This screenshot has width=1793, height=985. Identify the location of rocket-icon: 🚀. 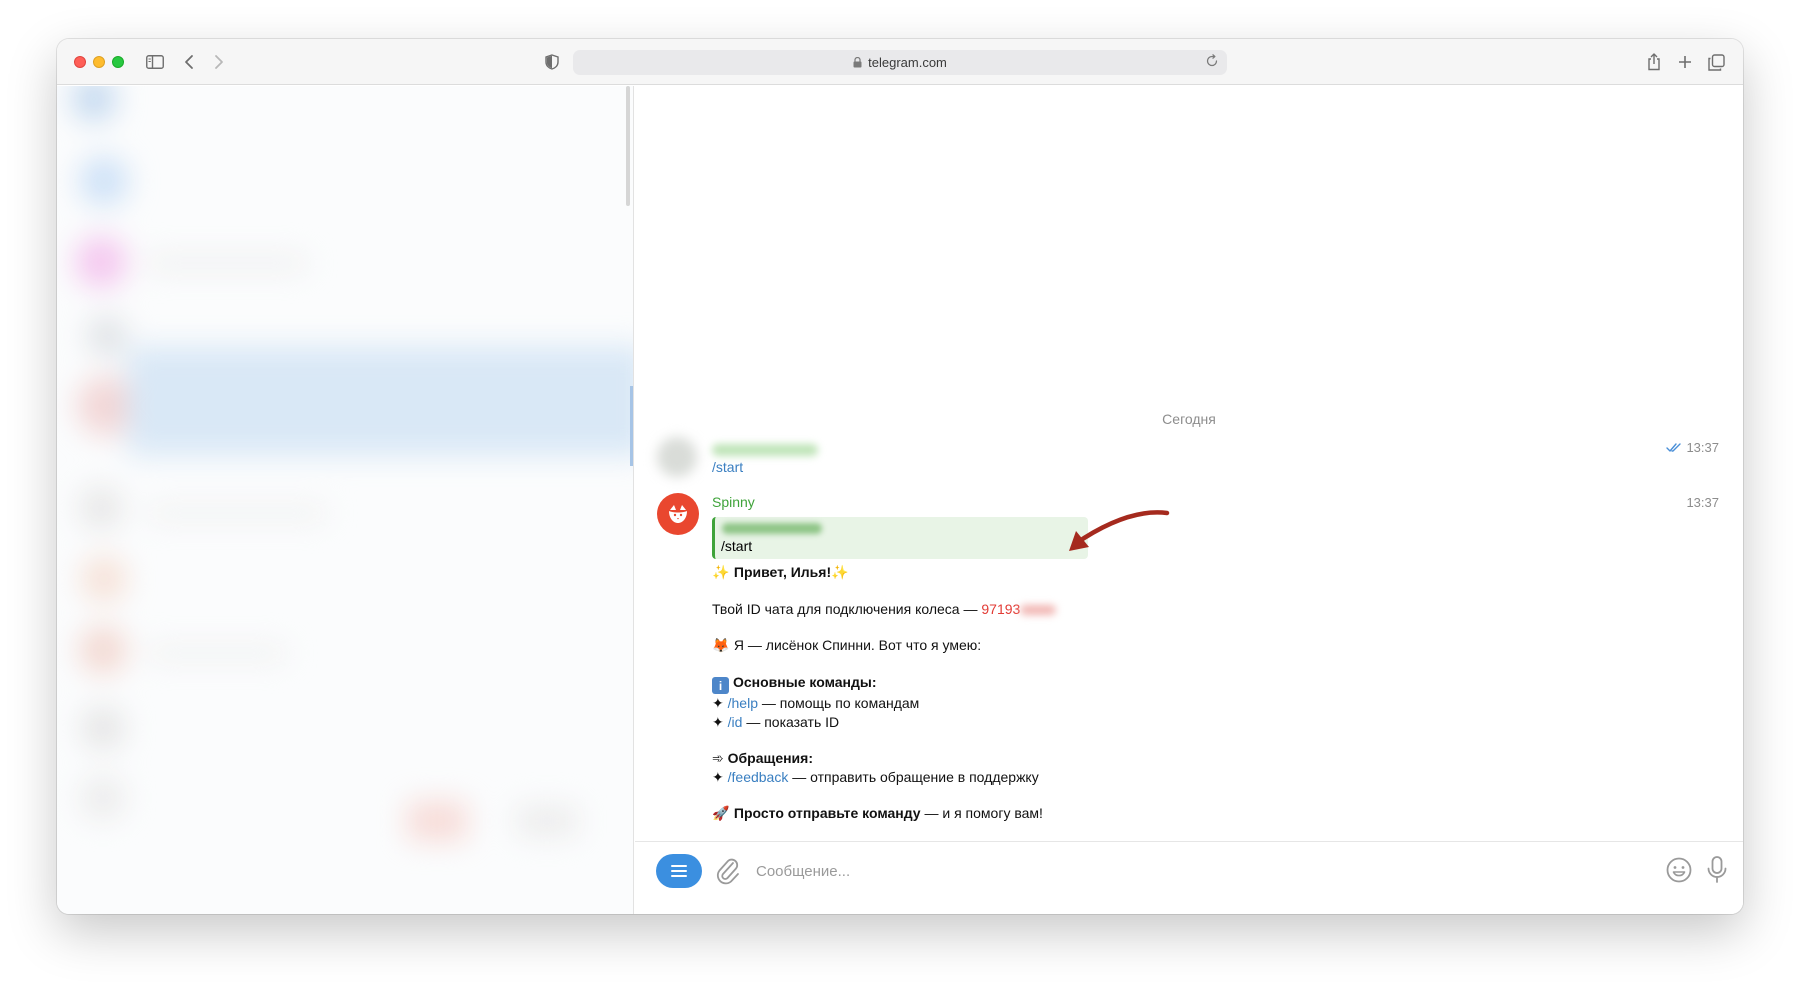
(721, 813).